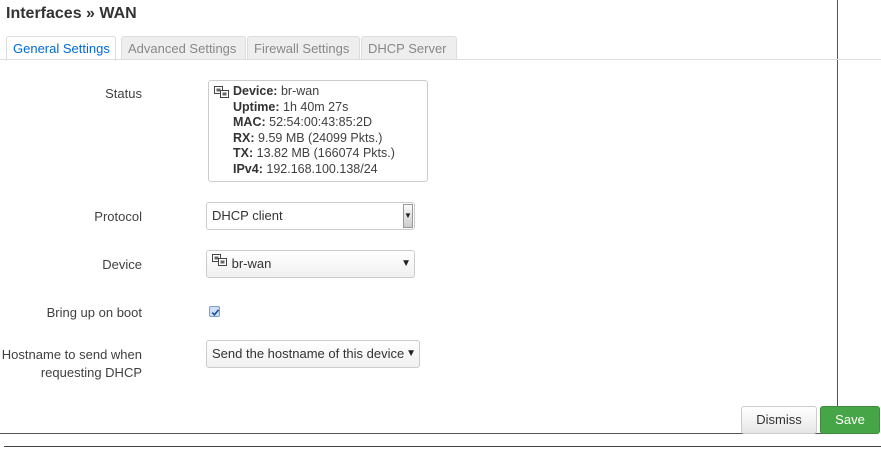 The height and width of the screenshot is (449, 881). I want to click on status-line-ipv4: IPv4: 192.168.100.138/24, so click(305, 168).